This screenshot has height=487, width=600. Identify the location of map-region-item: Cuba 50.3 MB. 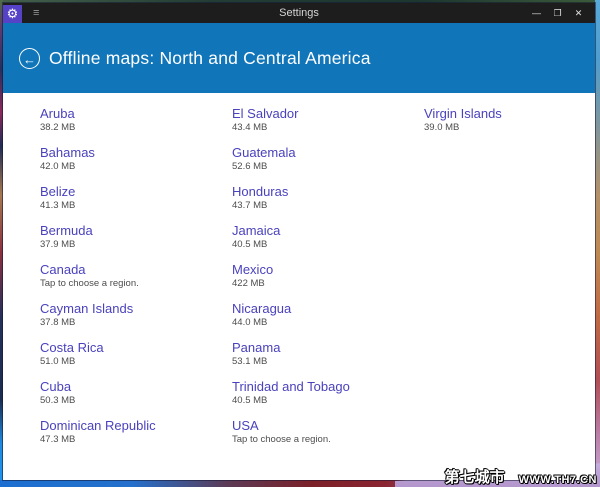
(136, 392).